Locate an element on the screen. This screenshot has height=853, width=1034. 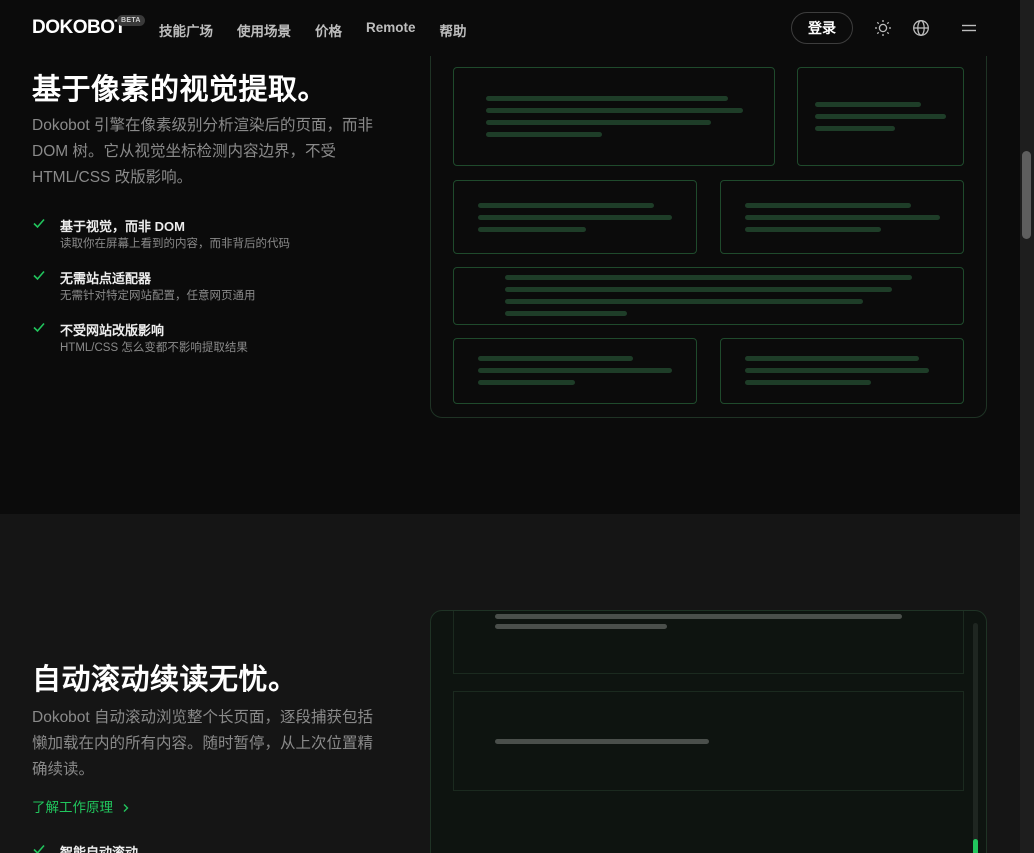
nav-item-help: 帮助 is located at coordinates (453, 30).